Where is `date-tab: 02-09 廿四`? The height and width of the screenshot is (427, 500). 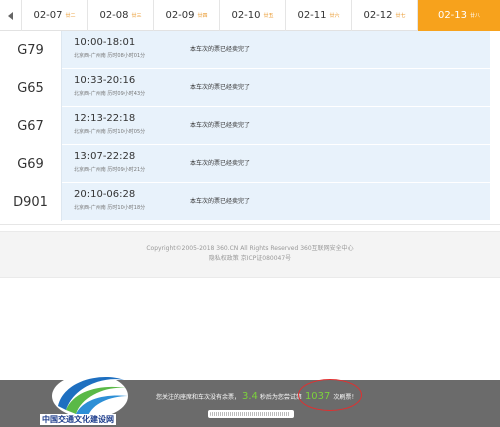 date-tab: 02-09 廿四 is located at coordinates (187, 15).